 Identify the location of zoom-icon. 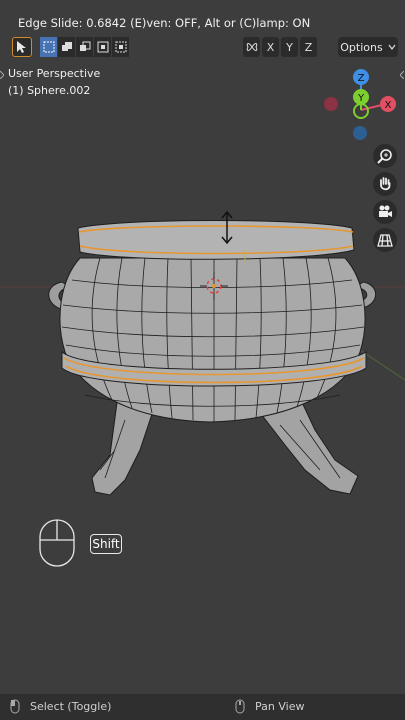
(384, 156).